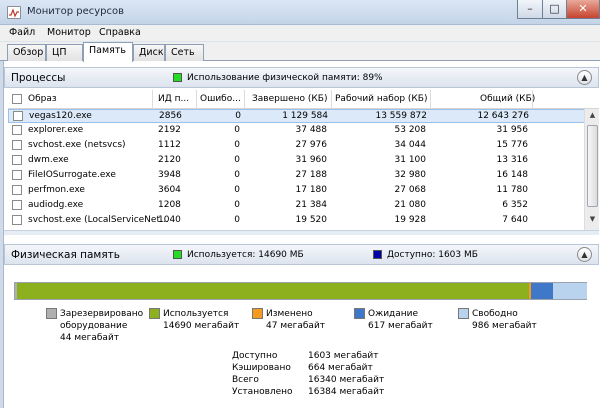 This screenshot has height=408, width=600. I want to click on table-row: perfmon.exe 3604 0 17 180 27 068 11 780, so click(303, 191).